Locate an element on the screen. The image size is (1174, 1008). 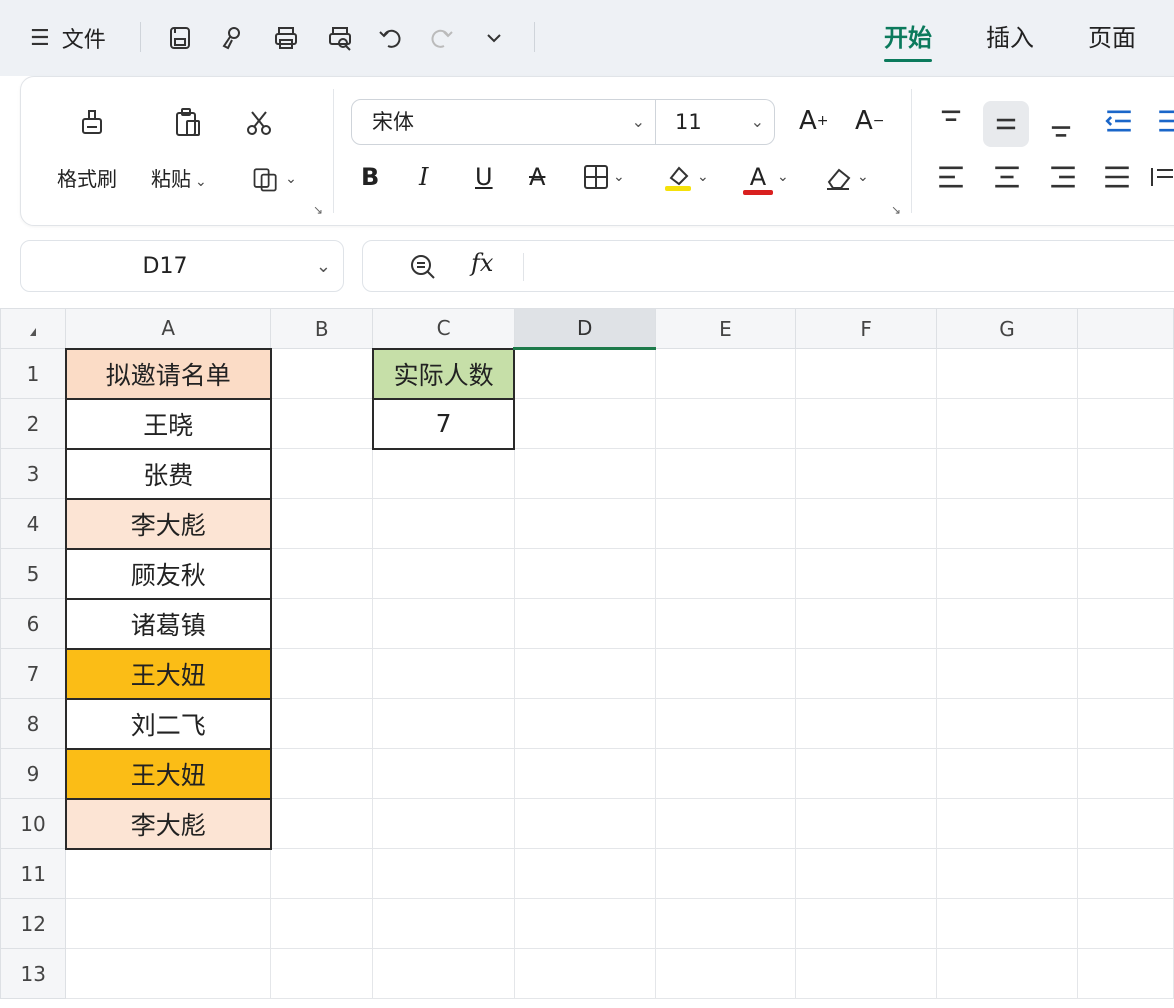
row-header: 4 is located at coordinates (33, 523).